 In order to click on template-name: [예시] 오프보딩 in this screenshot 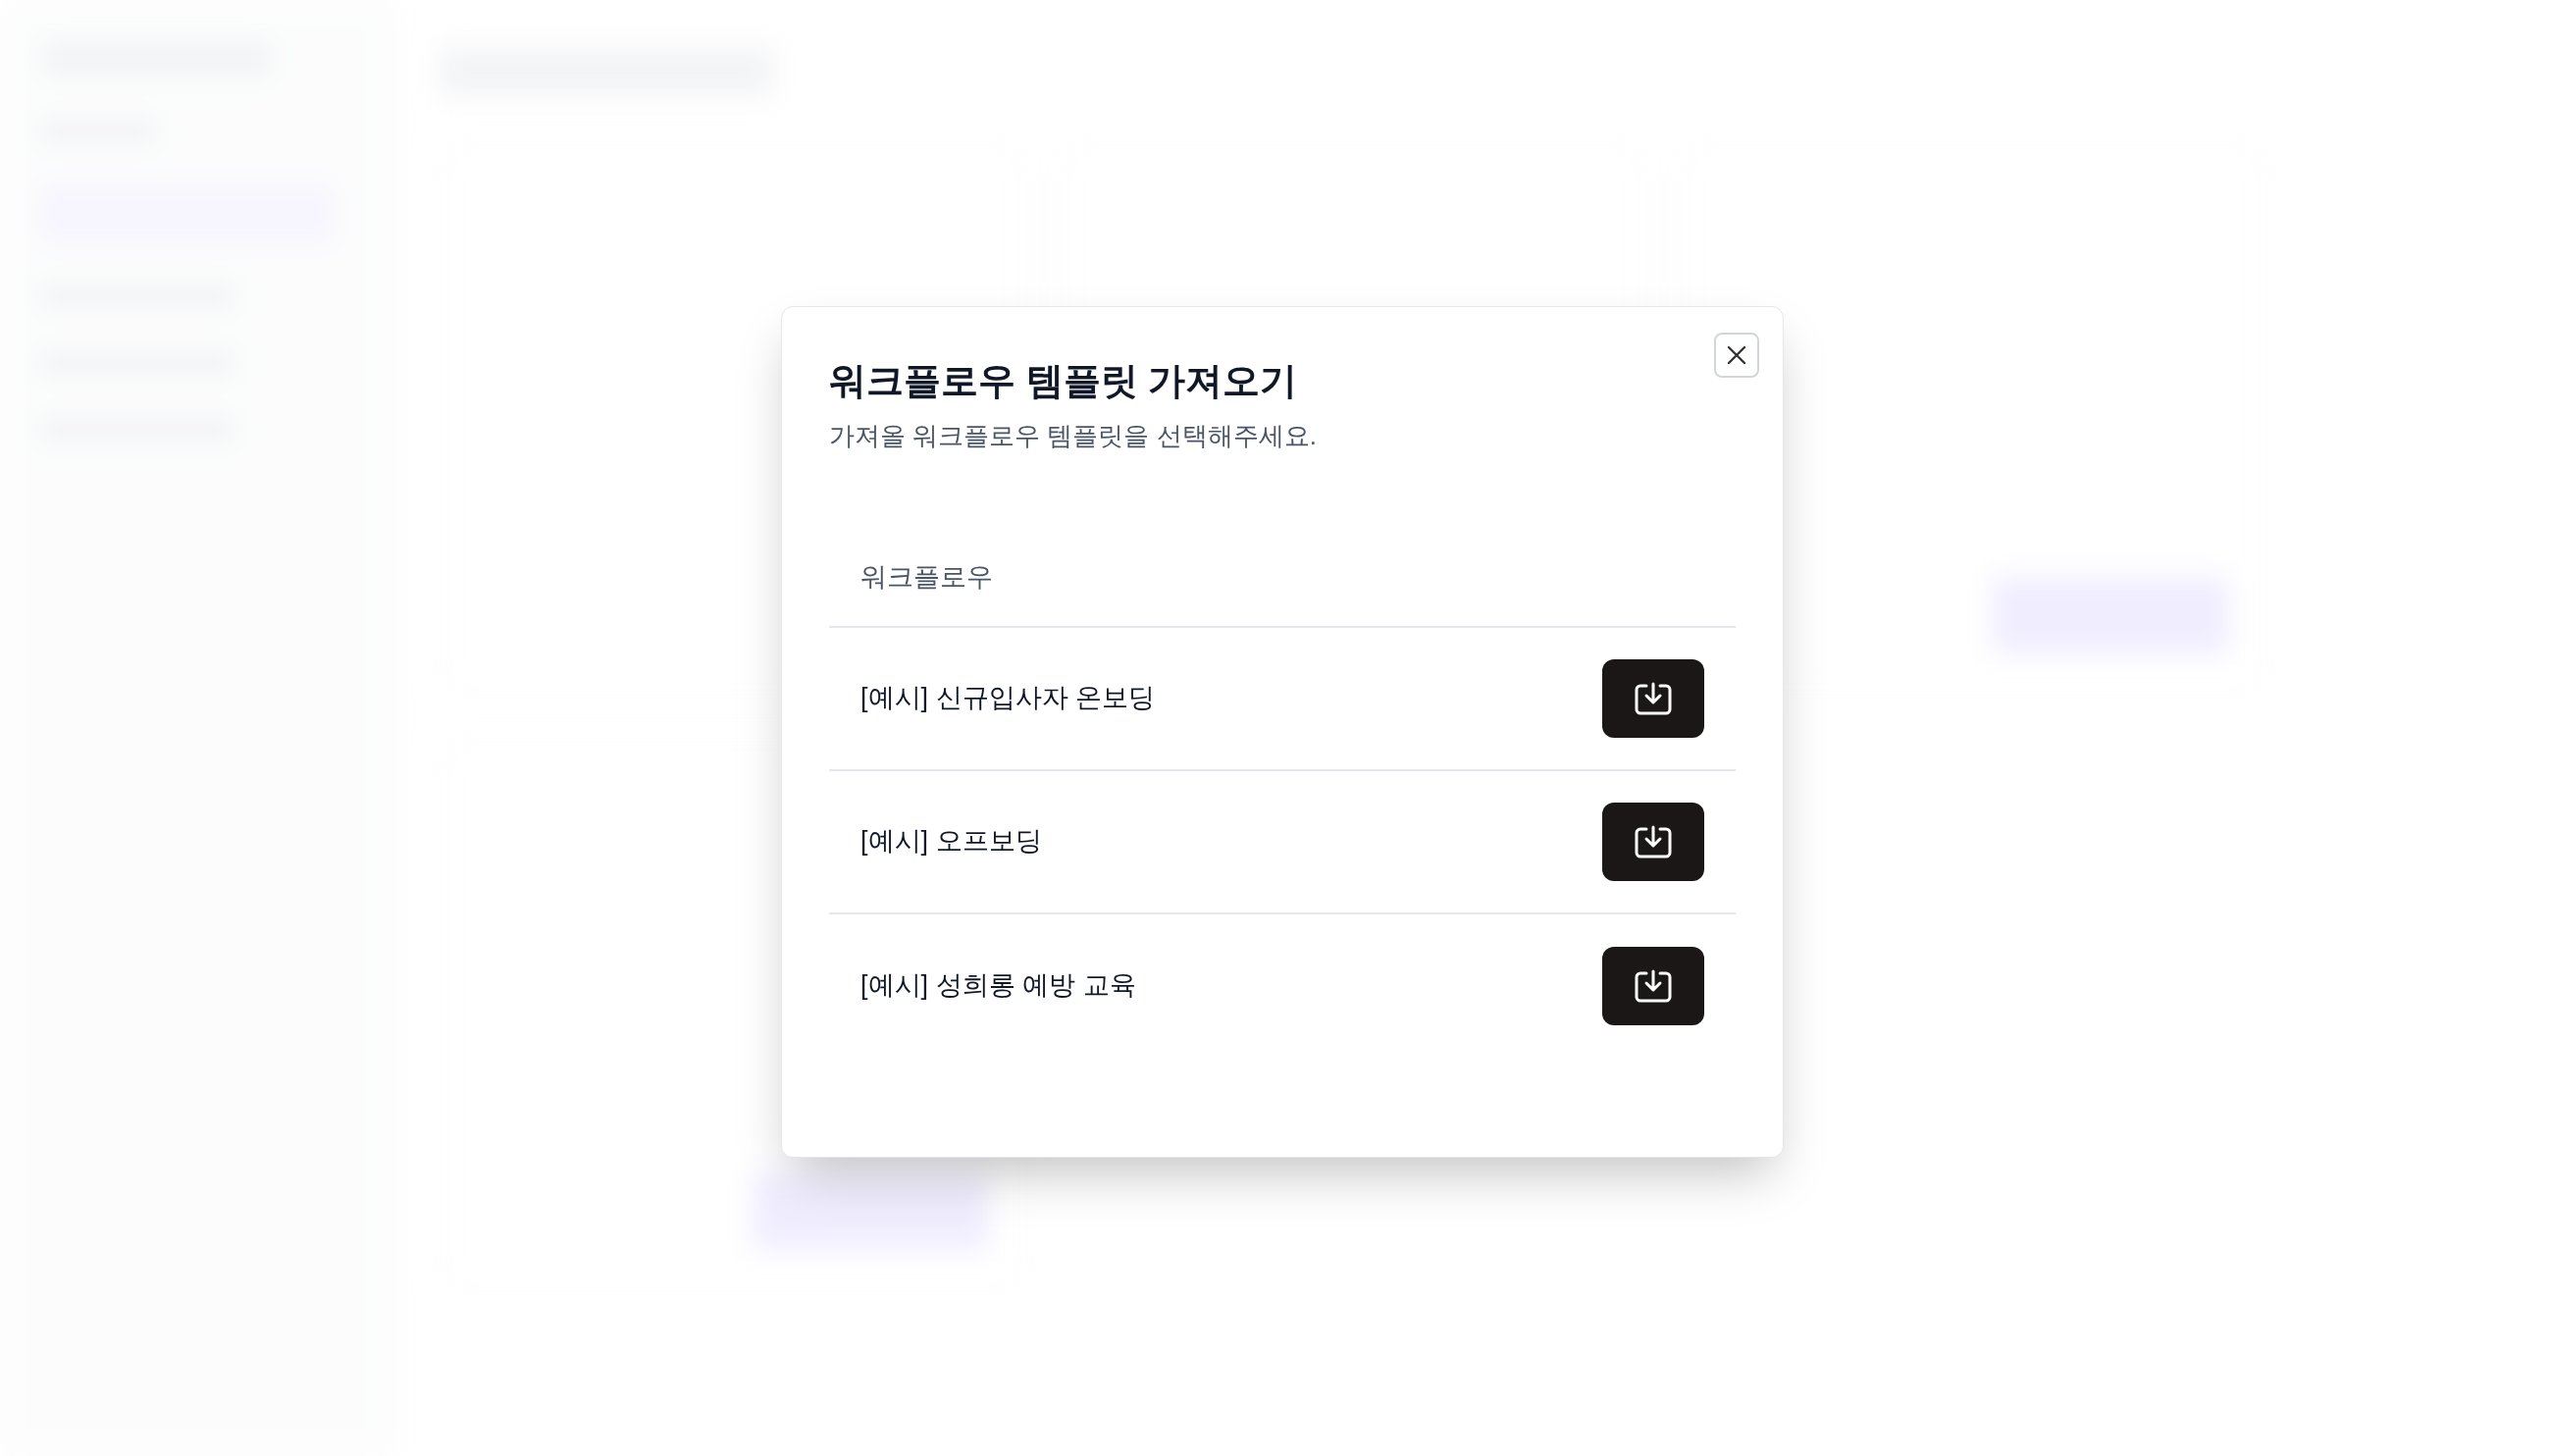, I will do `click(951, 841)`.